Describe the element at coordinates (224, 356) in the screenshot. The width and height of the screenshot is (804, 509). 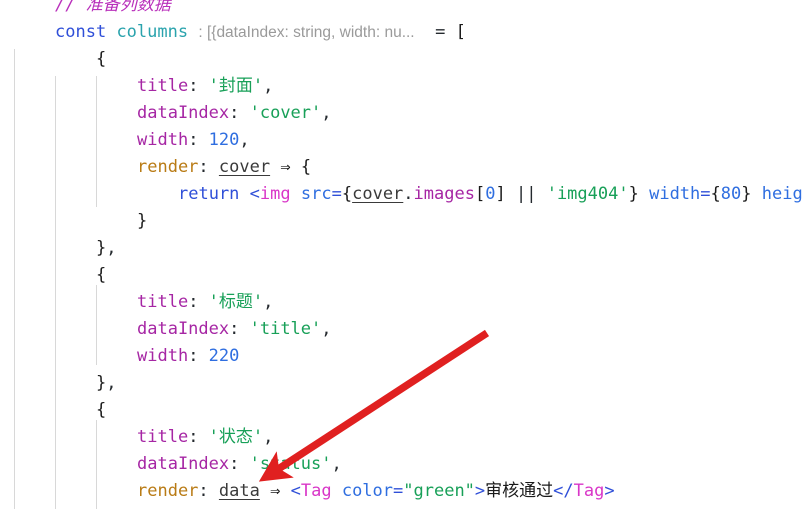
I see `token-number: 220` at that location.